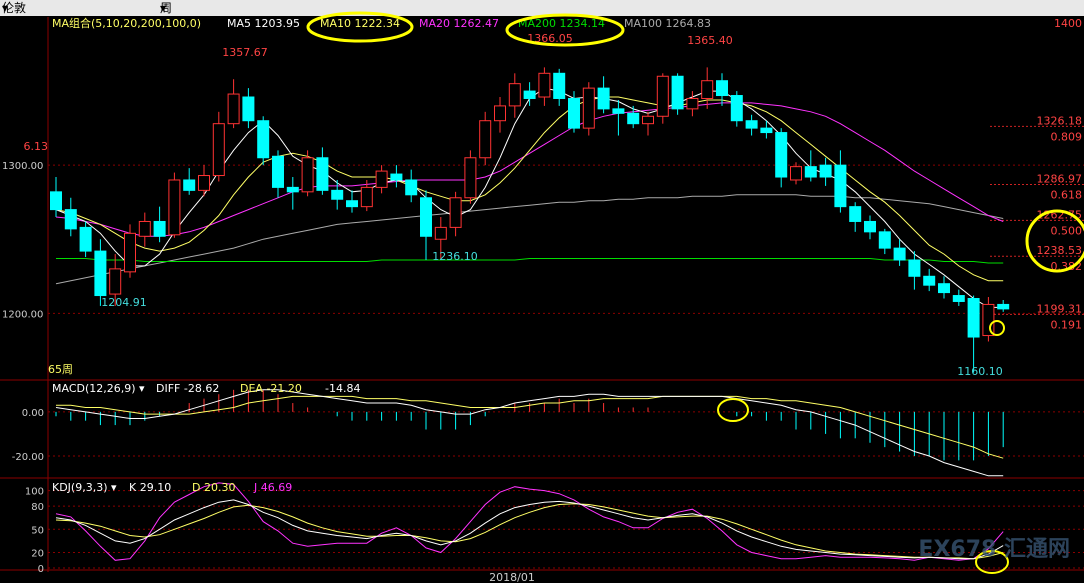 The image size is (1084, 583). I want to click on price-tick-label: 1300.00, so click(22, 166).